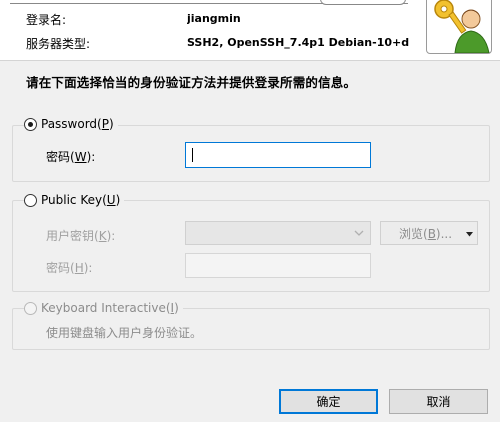  I want to click on password-radio: Password(P), so click(71, 124).